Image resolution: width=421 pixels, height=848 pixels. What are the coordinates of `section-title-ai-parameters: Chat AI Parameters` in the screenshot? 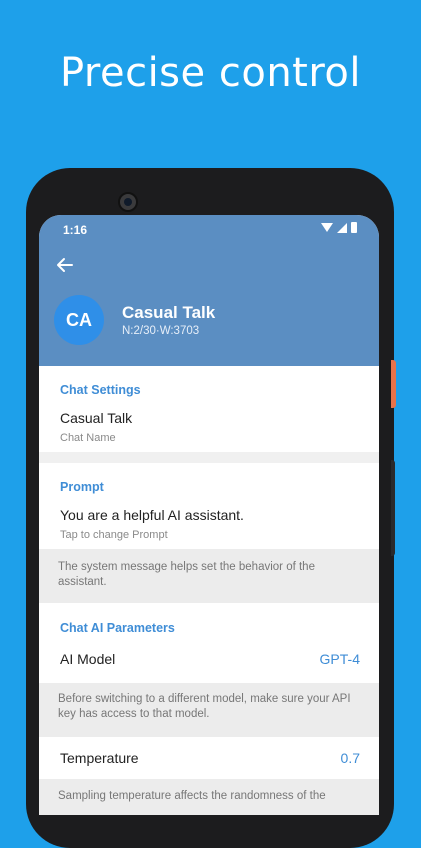 It's located at (117, 628).